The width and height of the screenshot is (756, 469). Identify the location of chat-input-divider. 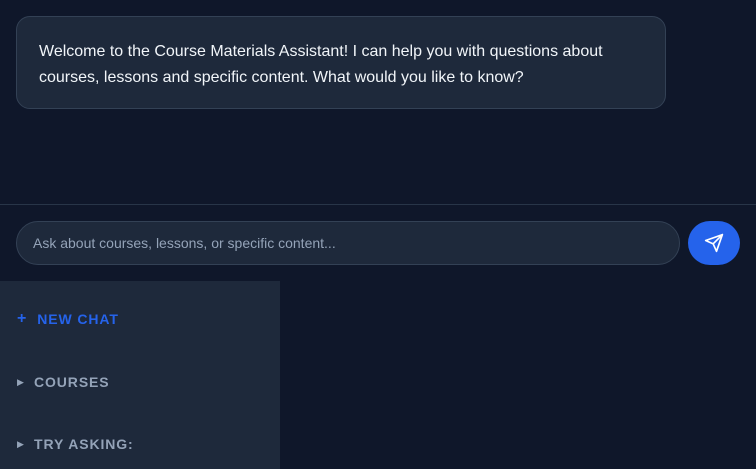
(378, 204).